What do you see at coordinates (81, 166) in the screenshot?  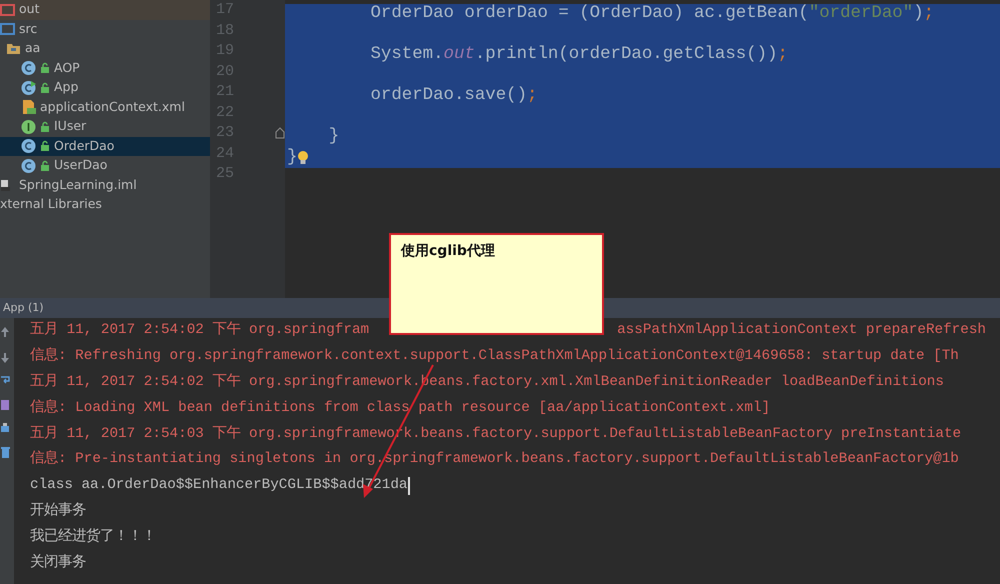 I see `tree-item: UserDao` at bounding box center [81, 166].